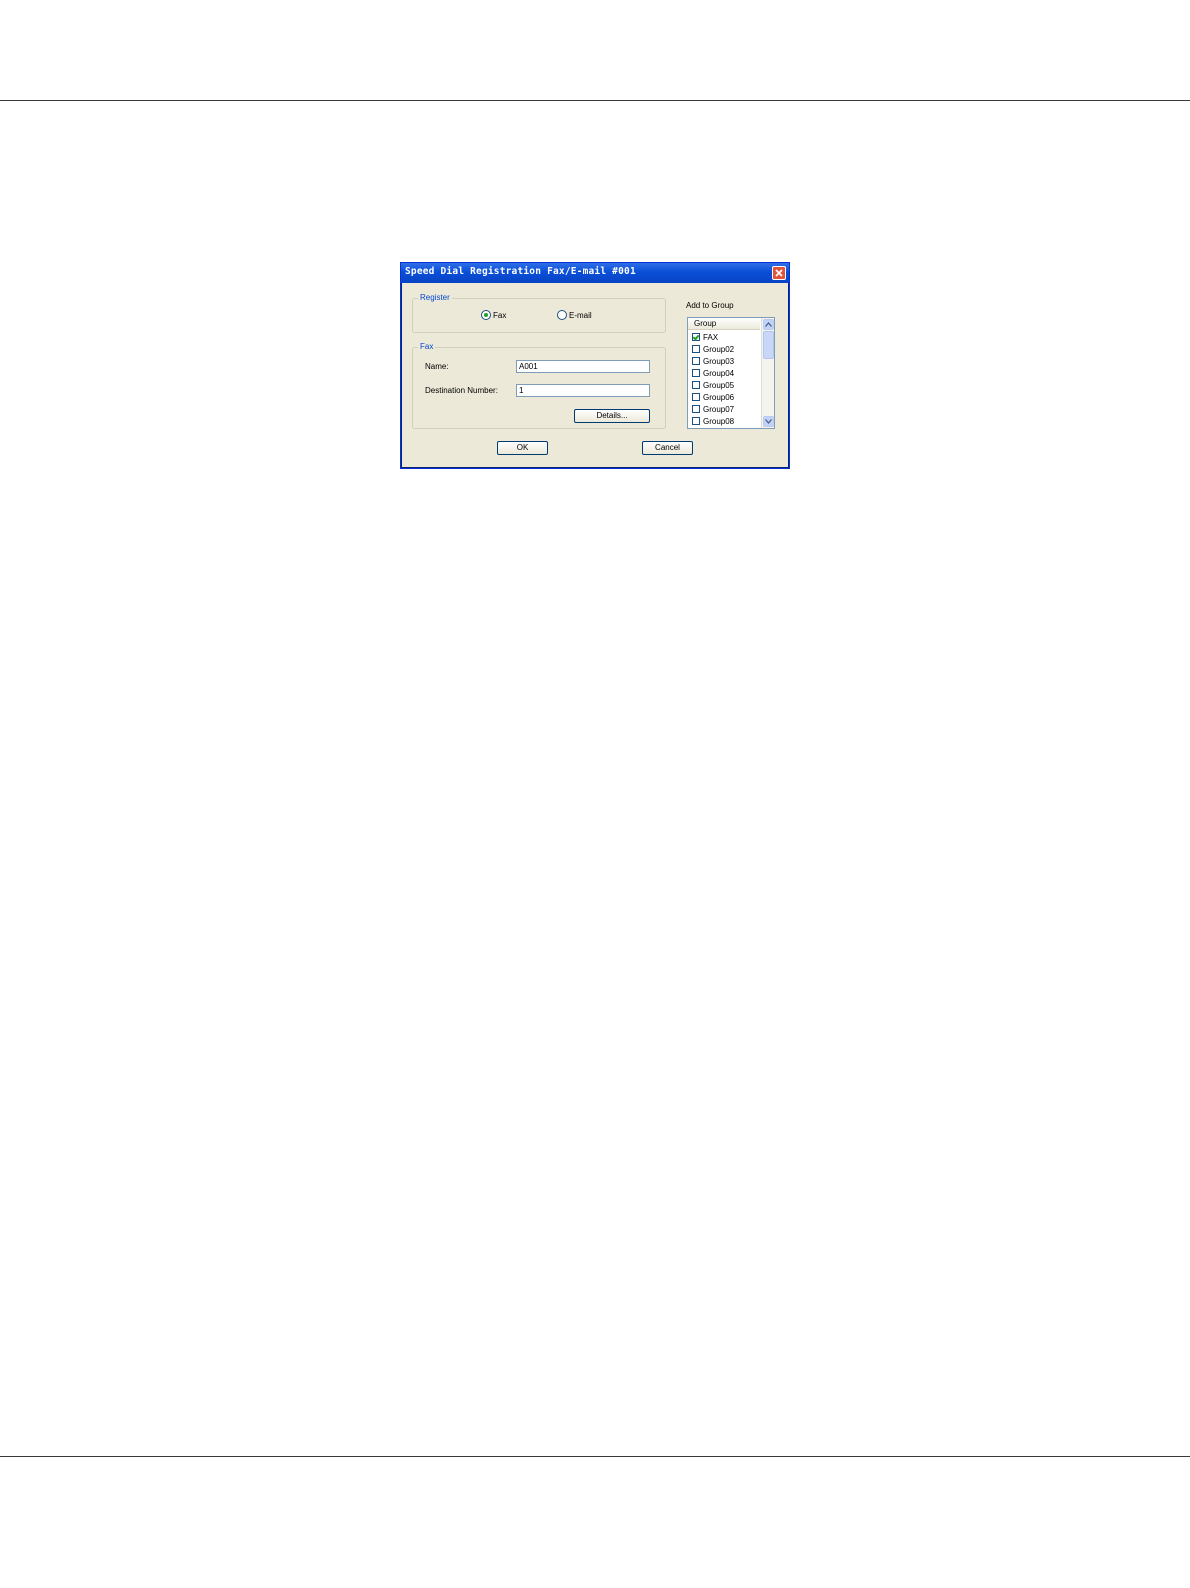 This screenshot has height=1588, width=1190. I want to click on group-list-item: Group06, so click(713, 397).